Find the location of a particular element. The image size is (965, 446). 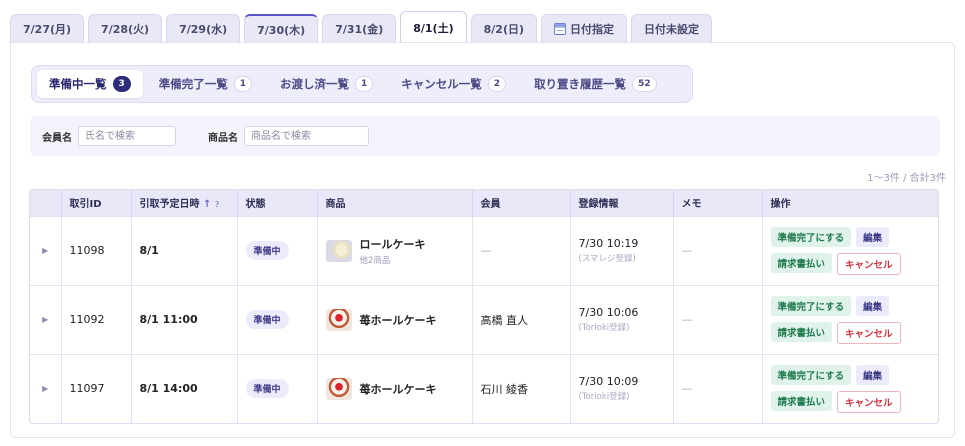

tab-date-7-29: 7/29(水) is located at coordinates (203, 28).